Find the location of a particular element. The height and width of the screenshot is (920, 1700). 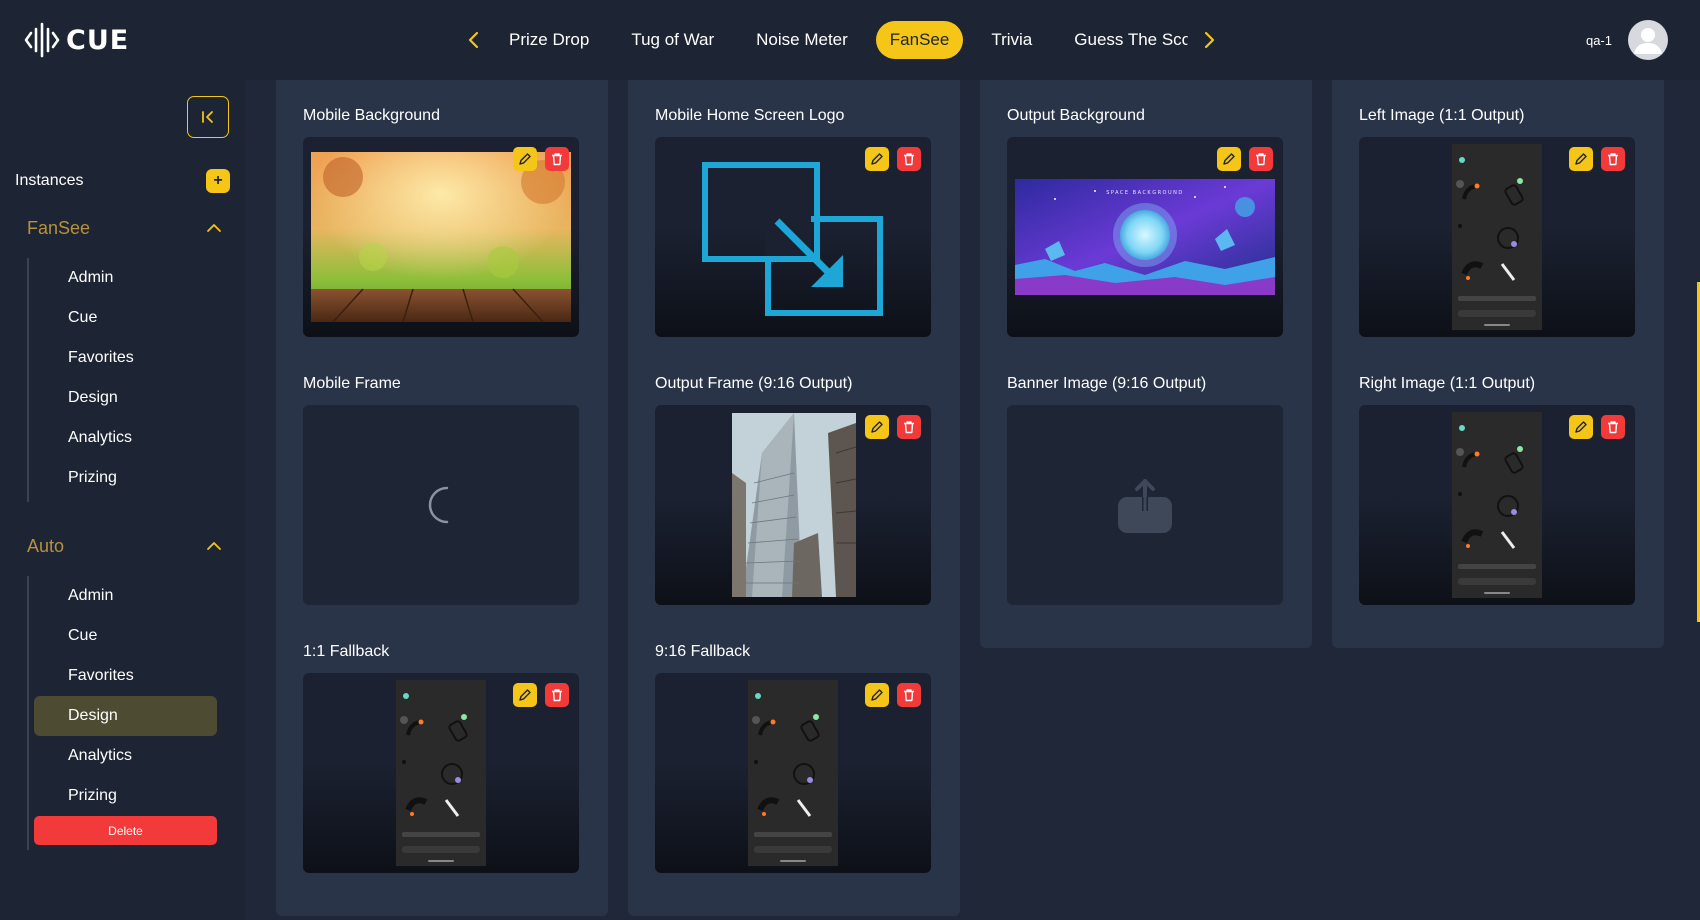

group-fansee: FanSee is located at coordinates (124, 228).